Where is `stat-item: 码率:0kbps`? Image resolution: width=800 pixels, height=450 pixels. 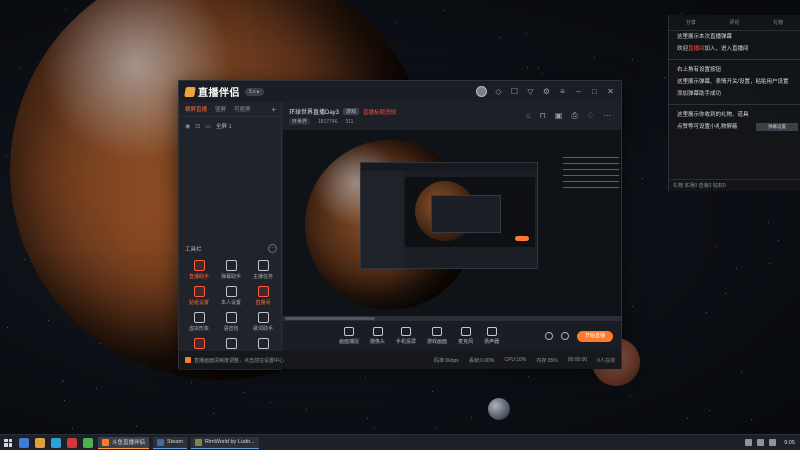
stat-item: 码率:0kbps is located at coordinates (446, 360).